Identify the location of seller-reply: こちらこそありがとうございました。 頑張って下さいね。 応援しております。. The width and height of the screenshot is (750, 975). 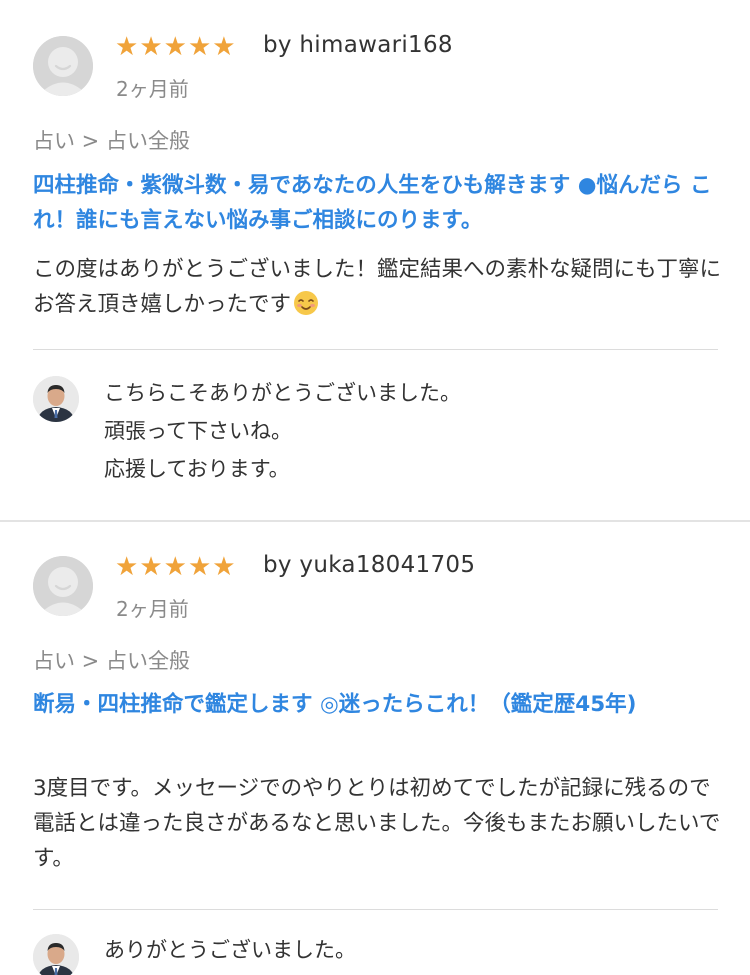
(414, 431).